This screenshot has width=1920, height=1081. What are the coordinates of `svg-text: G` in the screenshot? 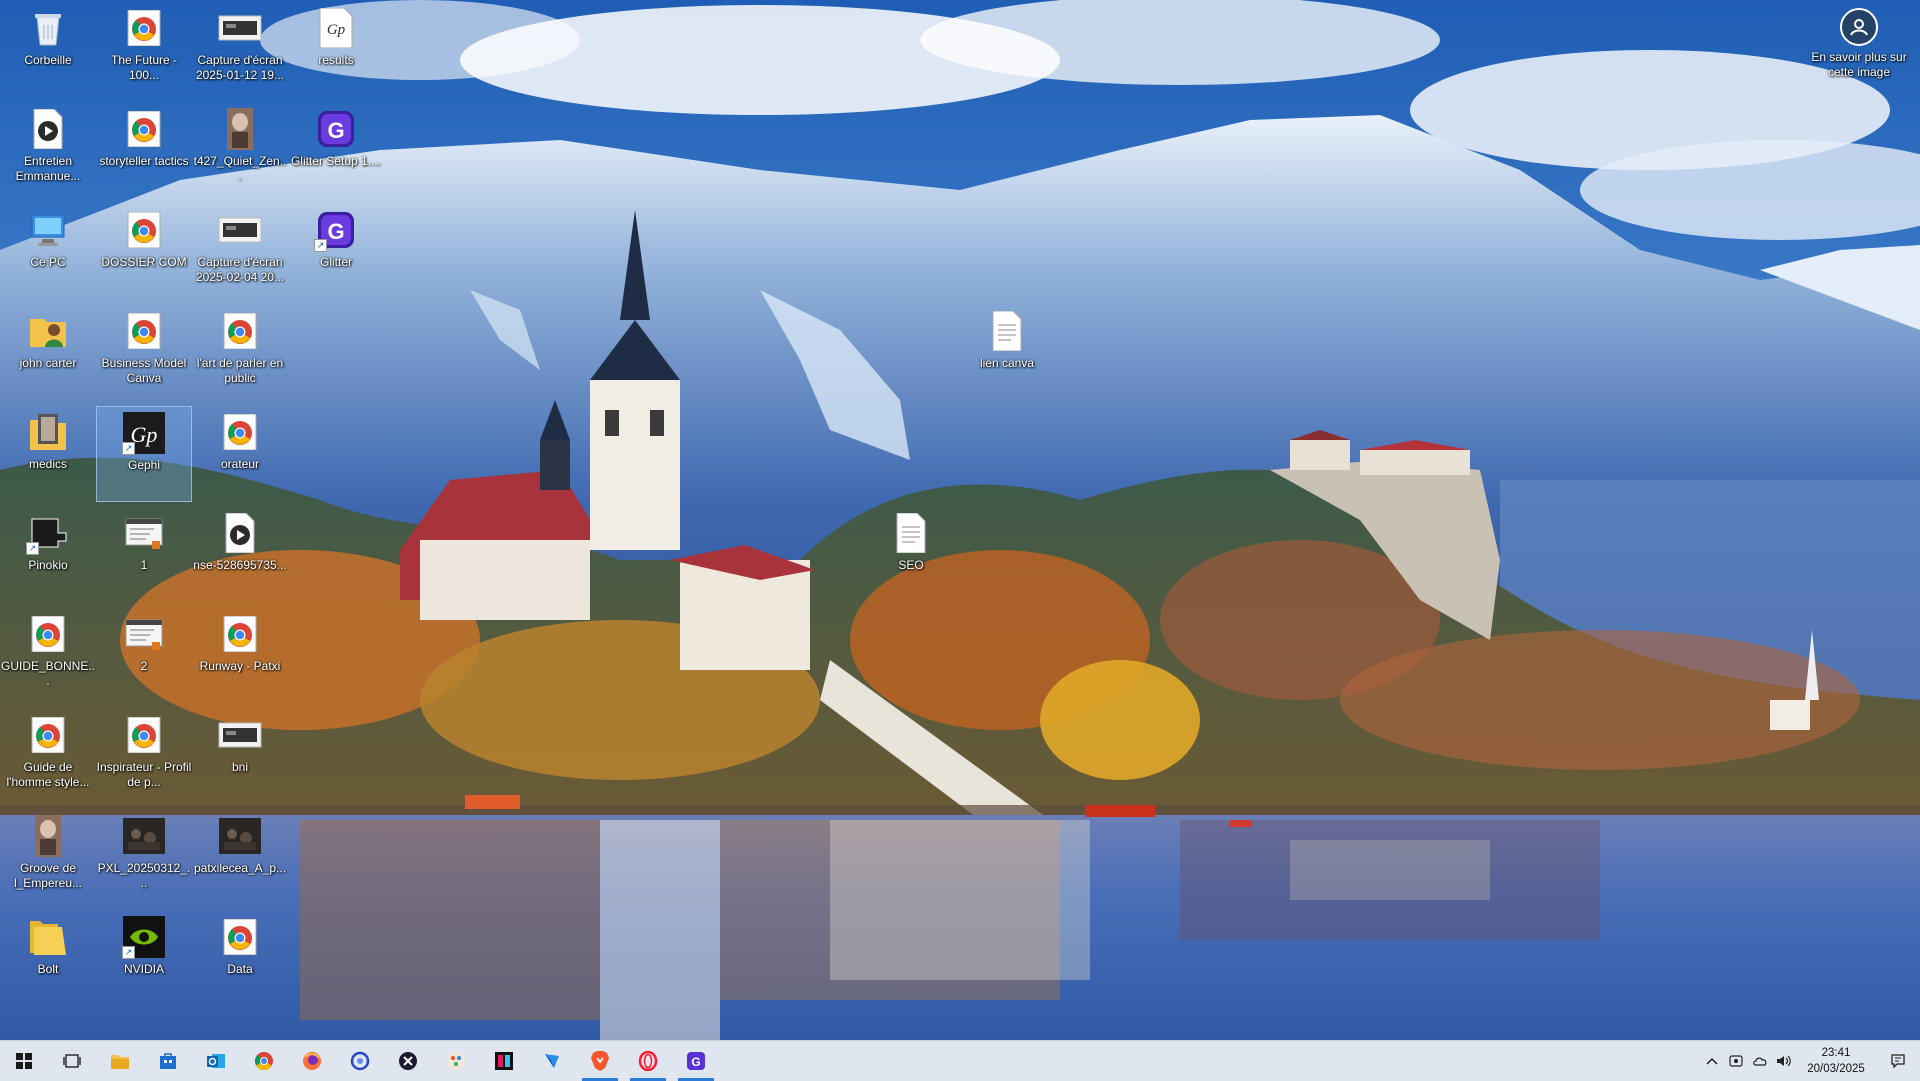 It's located at (335, 231).